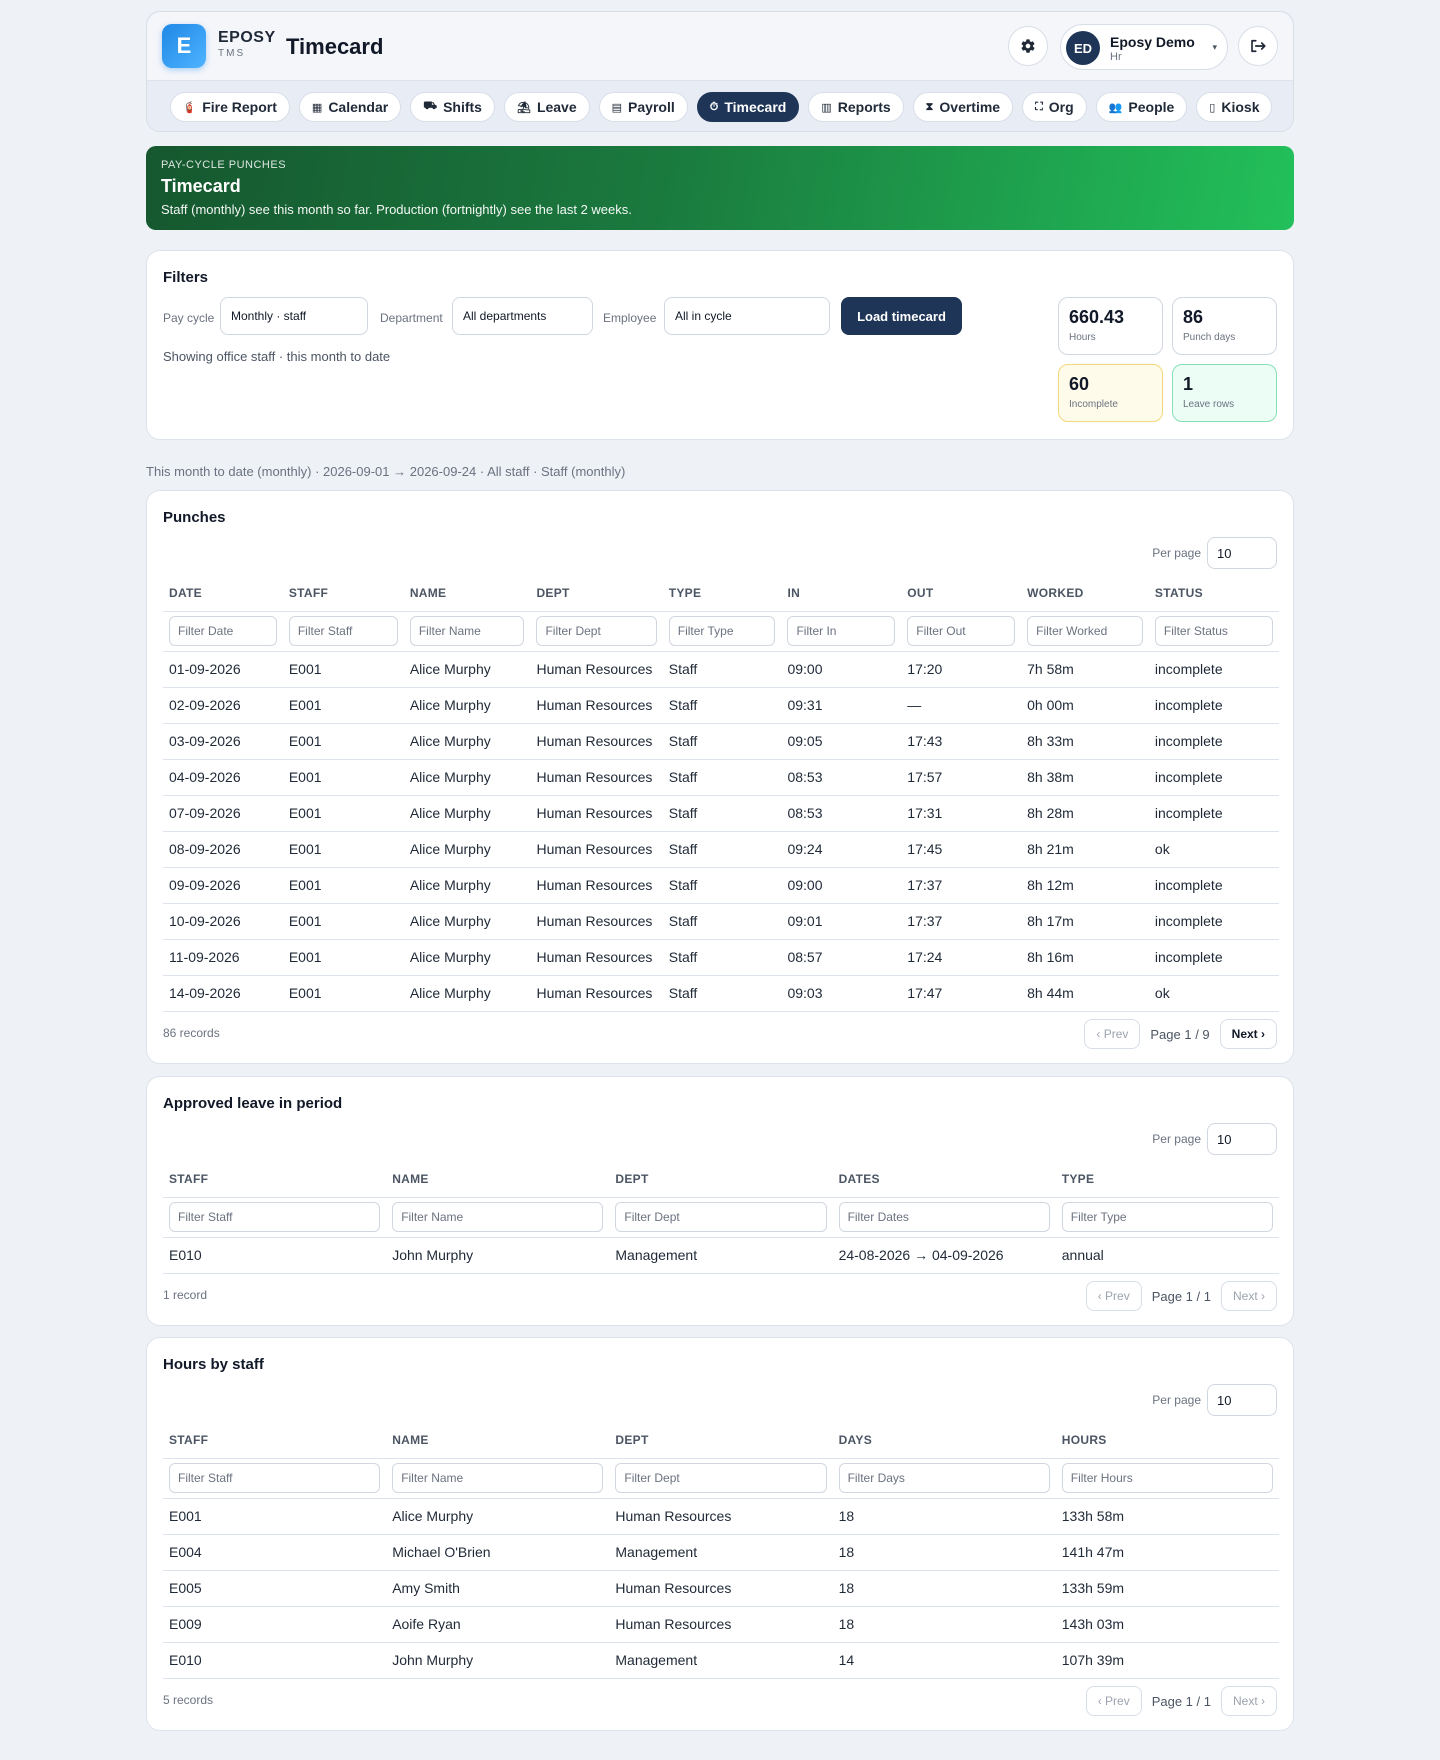 The width and height of the screenshot is (1440, 1760). Describe the element at coordinates (1213, 631) in the screenshot. I see `column-filter-input: Filter Status` at that location.